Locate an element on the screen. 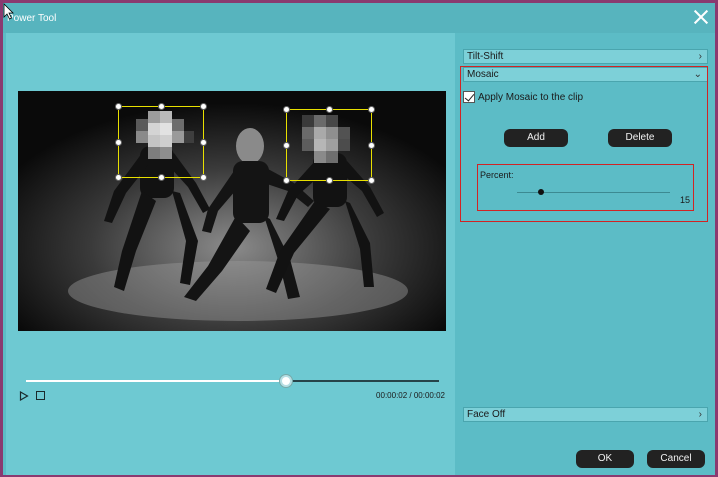 Image resolution: width=718 pixels, height=477 pixels. percent-value: 15 is located at coordinates (685, 200).